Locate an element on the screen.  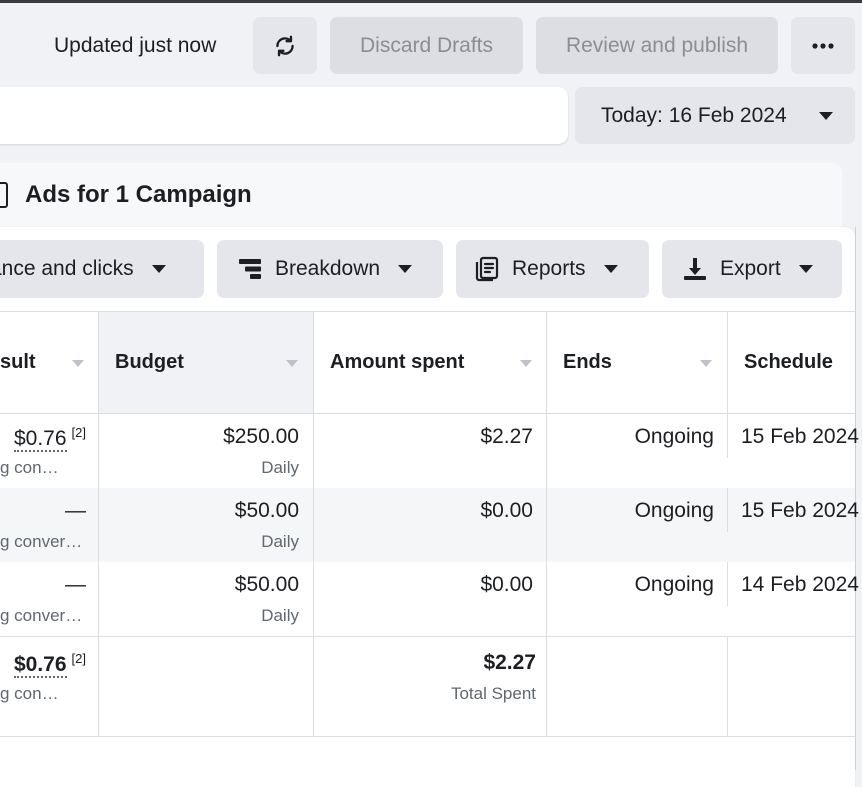
table-bottom-border is located at coordinates (427, 736).